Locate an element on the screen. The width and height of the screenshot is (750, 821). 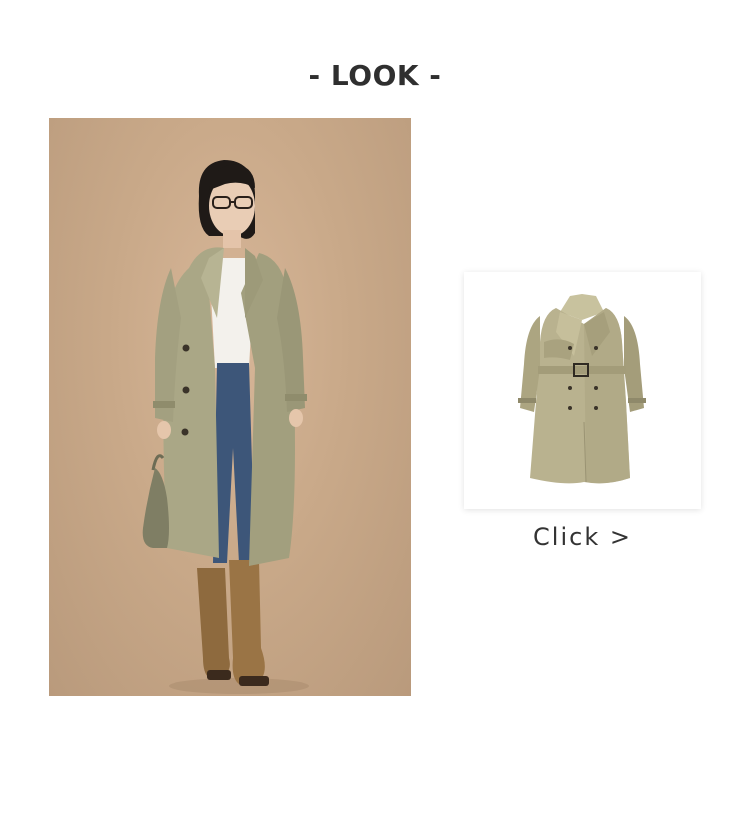
click-link: Click > is located at coordinates (582, 537).